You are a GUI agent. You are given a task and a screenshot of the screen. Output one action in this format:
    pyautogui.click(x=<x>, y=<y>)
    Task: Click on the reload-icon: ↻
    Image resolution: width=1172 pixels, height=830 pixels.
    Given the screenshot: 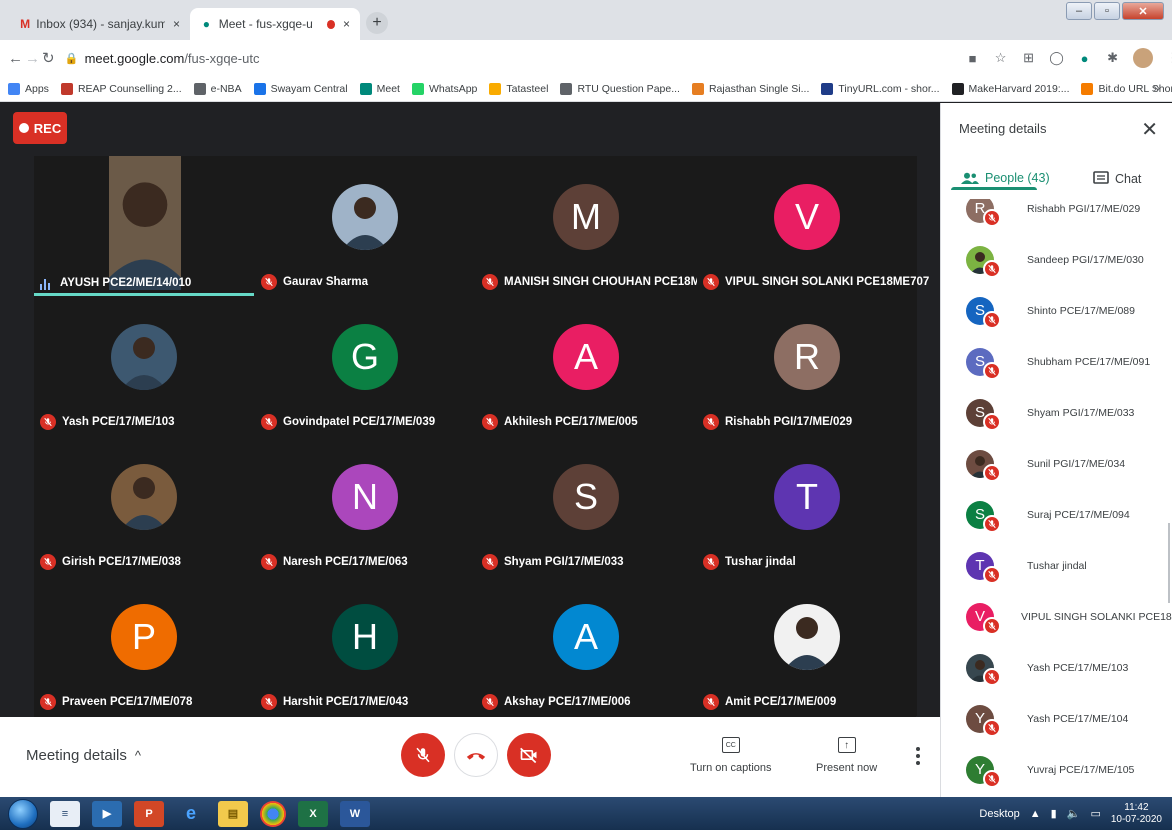 What is the action you would take?
    pyautogui.click(x=48, y=58)
    